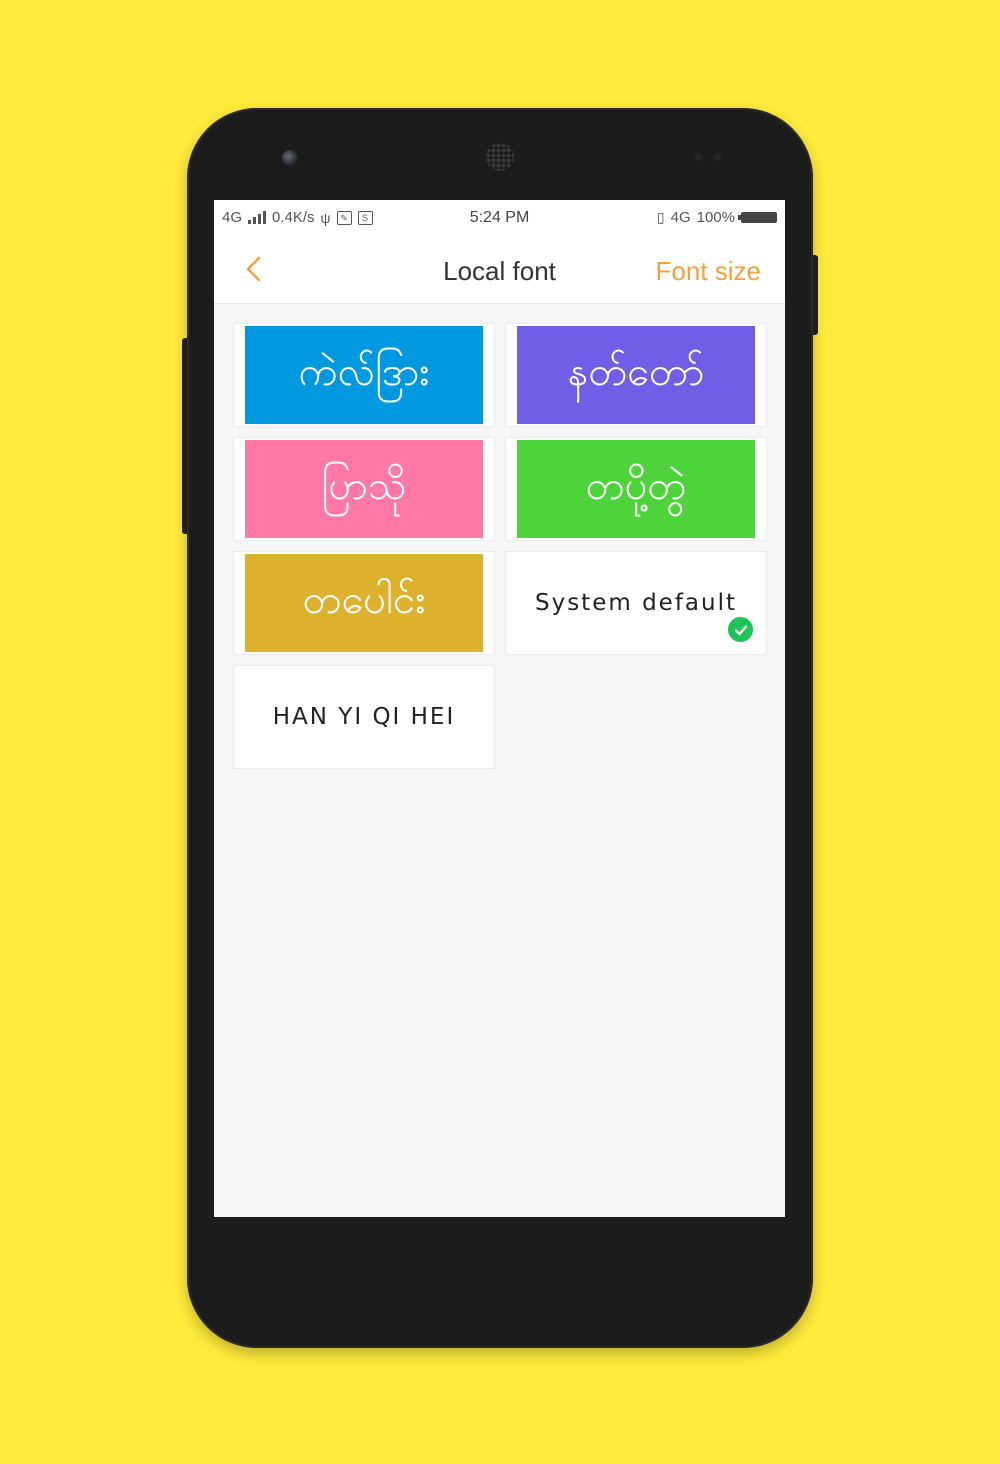 The width and height of the screenshot is (1000, 1464). What do you see at coordinates (718, 157) in the screenshot?
I see `light-sensor` at bounding box center [718, 157].